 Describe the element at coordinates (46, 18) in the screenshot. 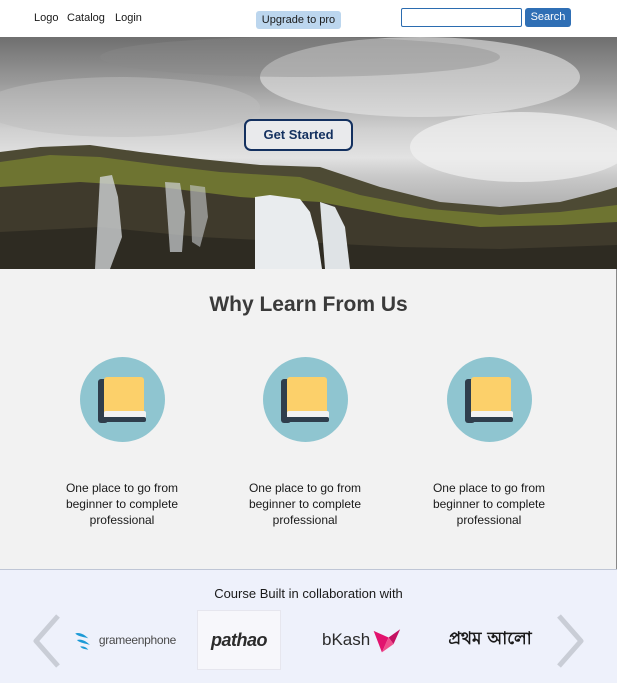

I see `nav-logo-link: Logo` at that location.